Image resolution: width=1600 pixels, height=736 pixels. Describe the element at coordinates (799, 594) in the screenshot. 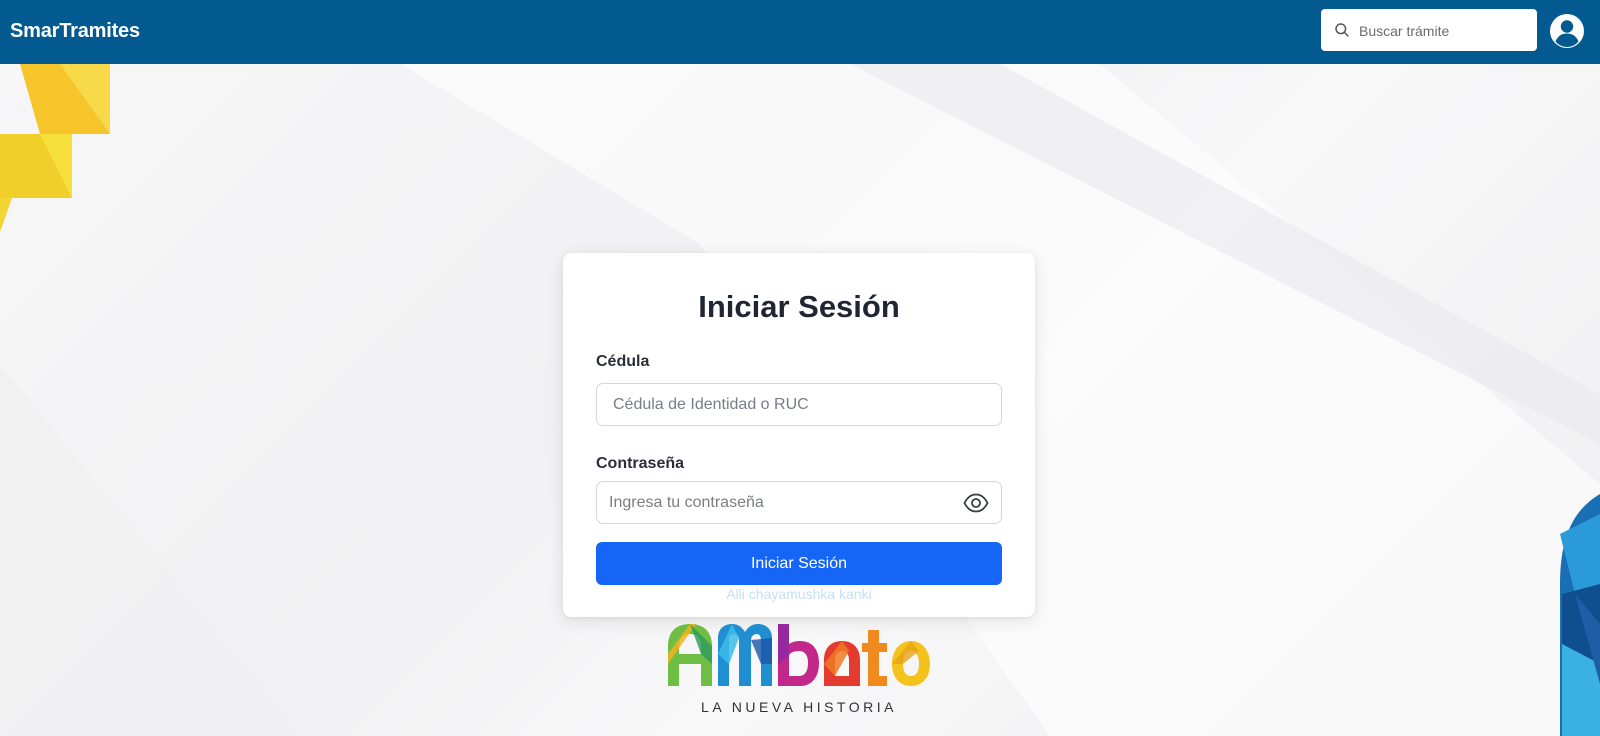

I see `welcome-subtext: Alli chayamushka kanki` at that location.